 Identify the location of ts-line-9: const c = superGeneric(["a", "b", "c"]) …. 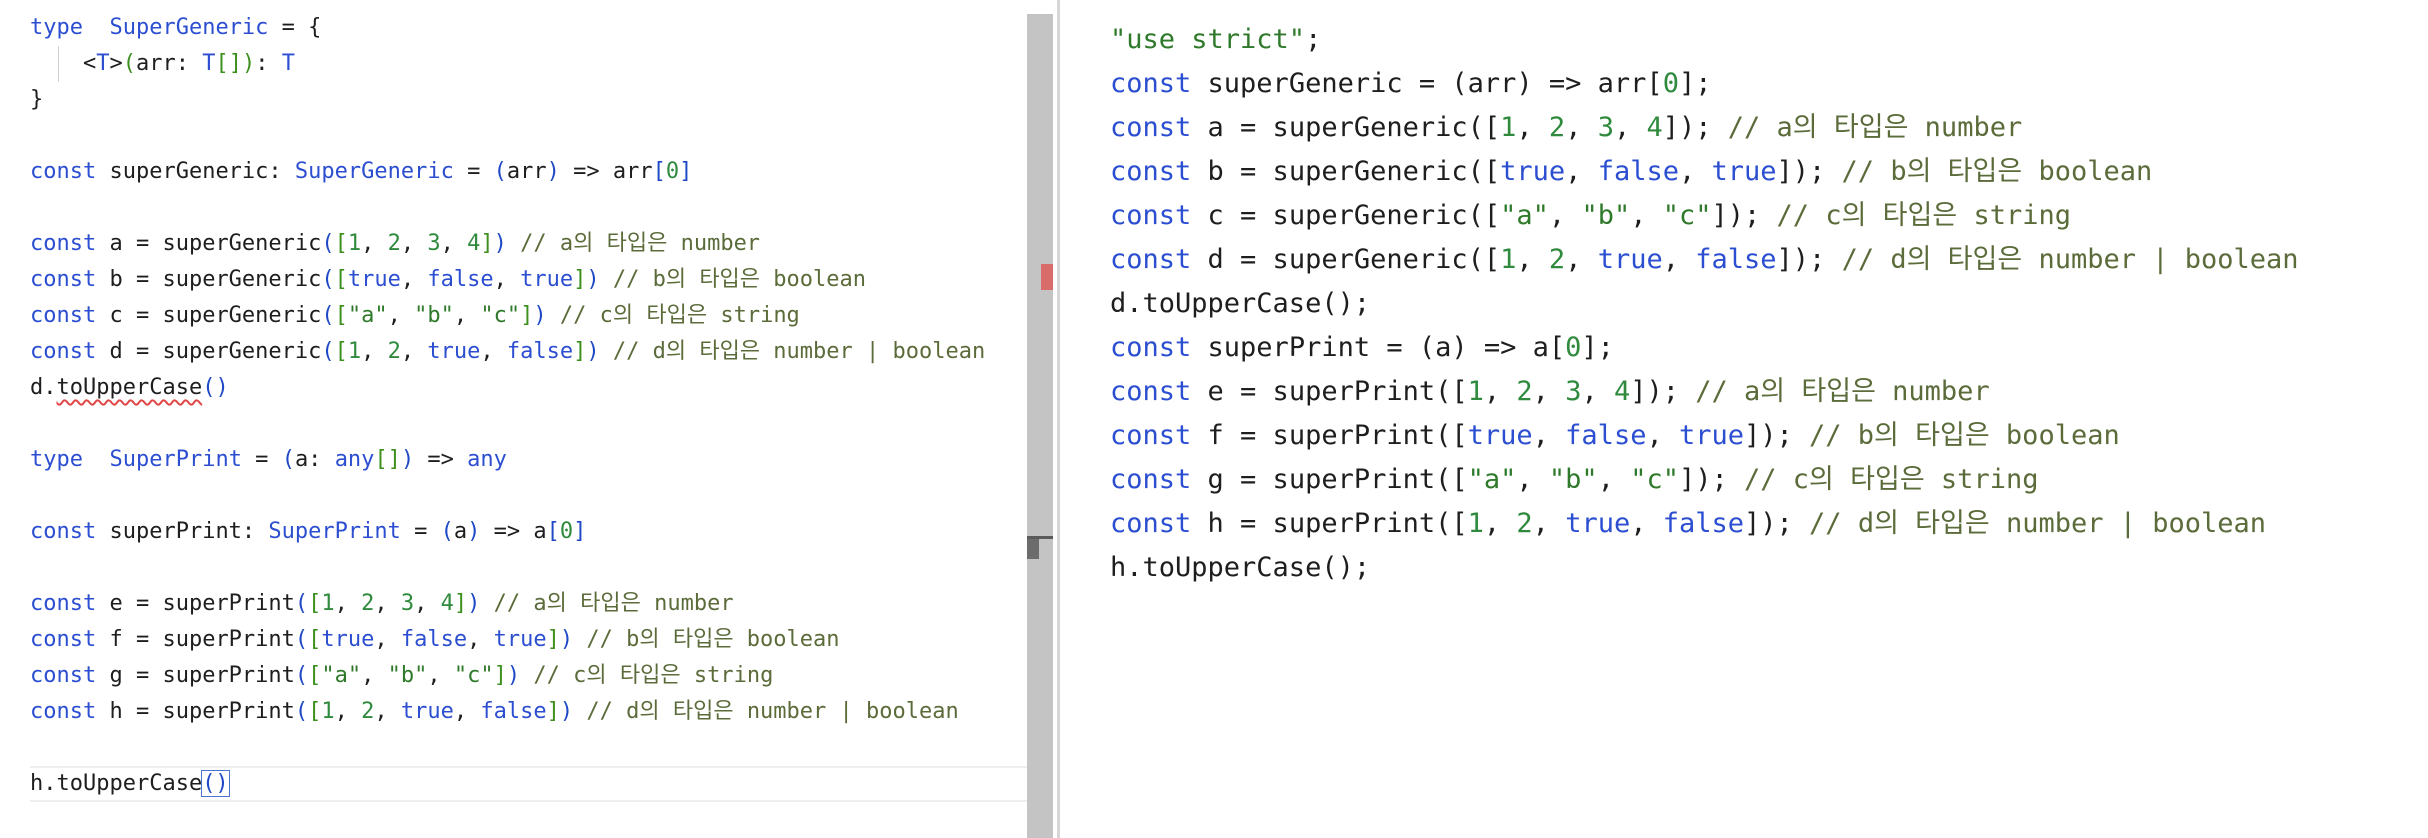
(529, 316).